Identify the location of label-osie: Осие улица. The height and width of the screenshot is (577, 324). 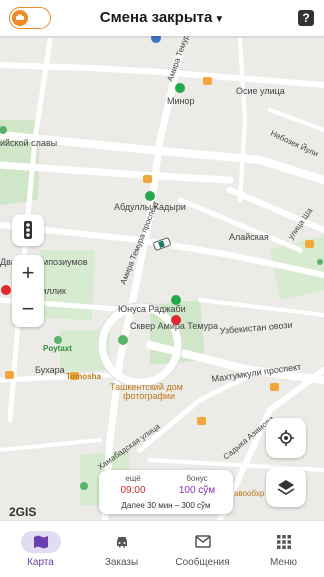
(260, 91).